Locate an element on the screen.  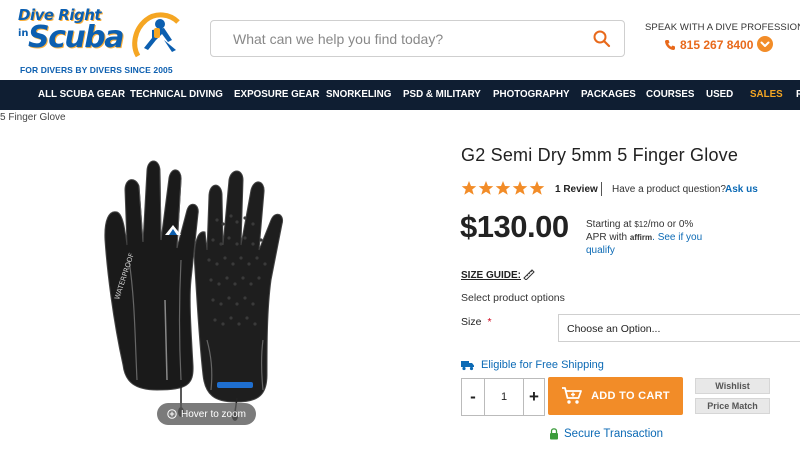
free-shipping-link: Eligible for Free Shipping is located at coordinates (532, 365).